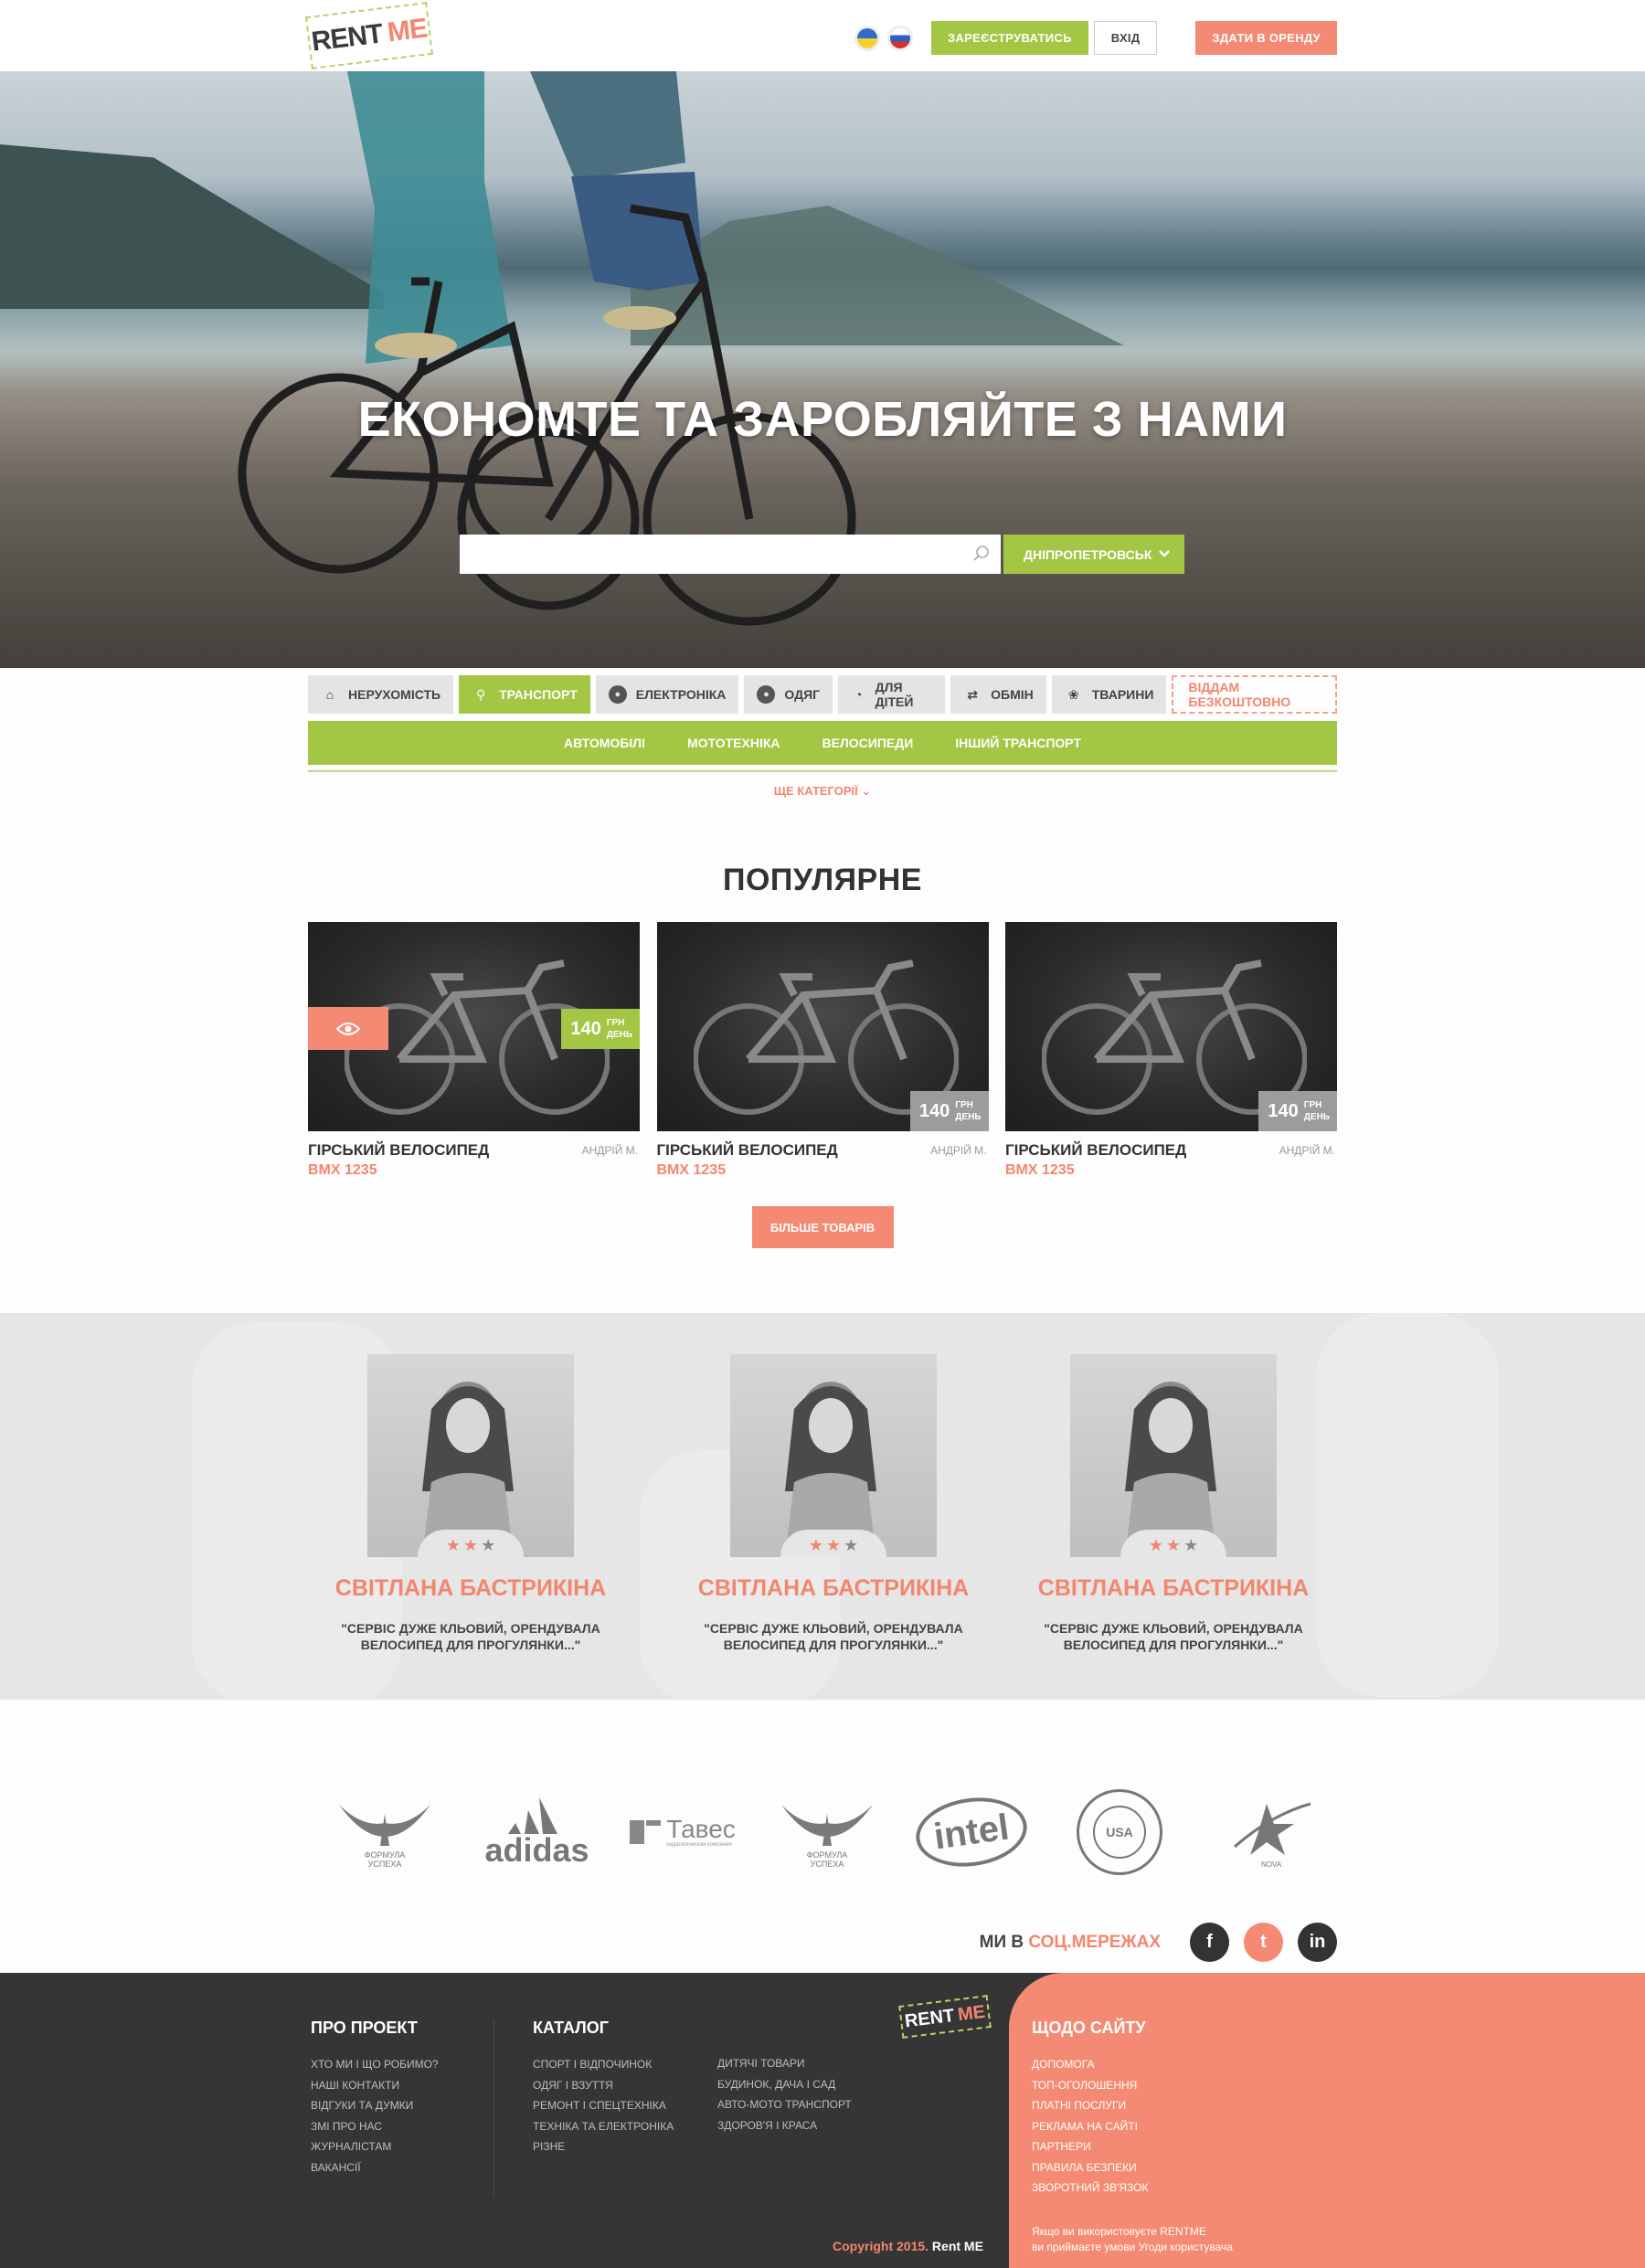  I want to click on tab-kids: ◔ ДЛЯ ДІТЕЙ, so click(892, 694).